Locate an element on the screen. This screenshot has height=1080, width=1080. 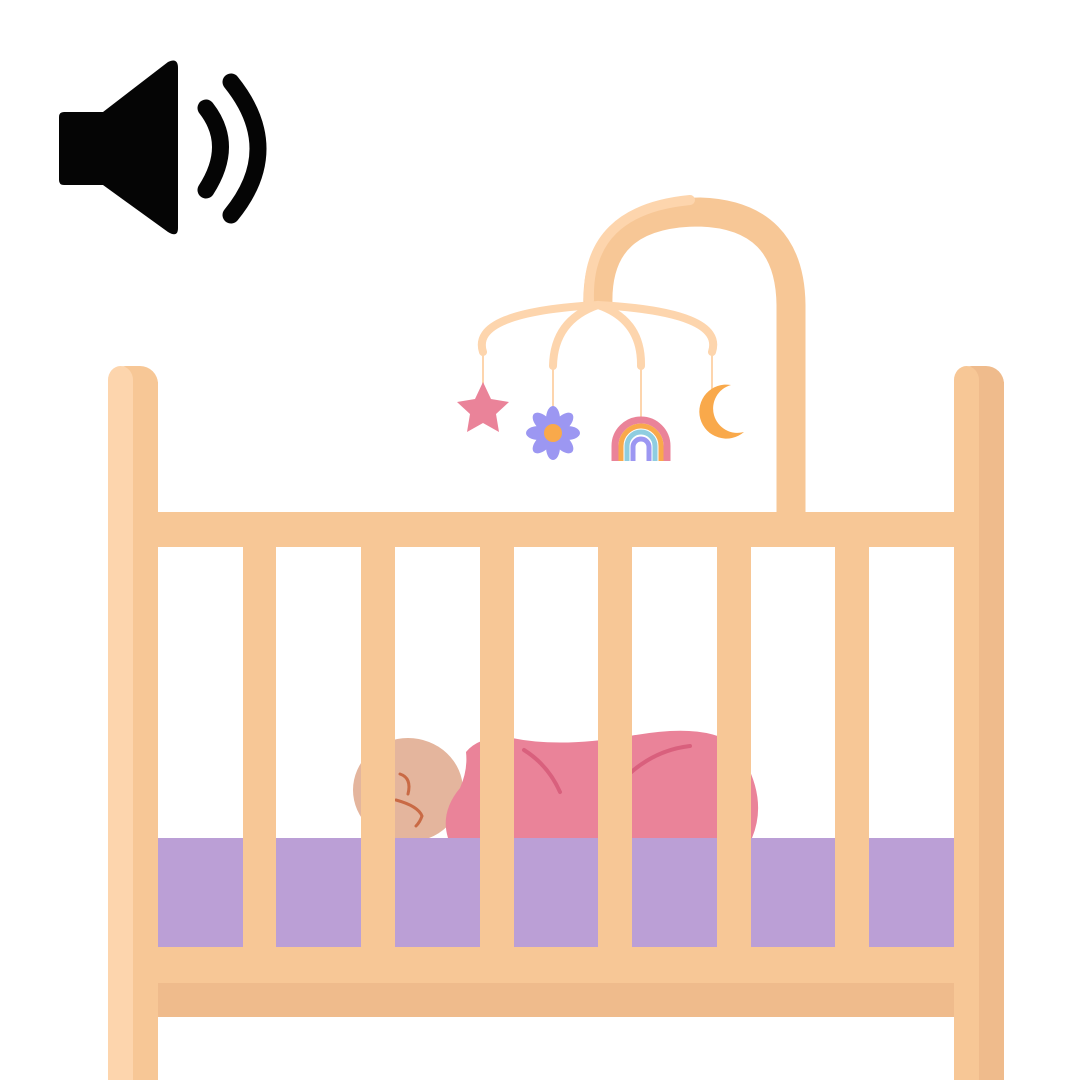
crib-post-left is located at coordinates (133, 723).